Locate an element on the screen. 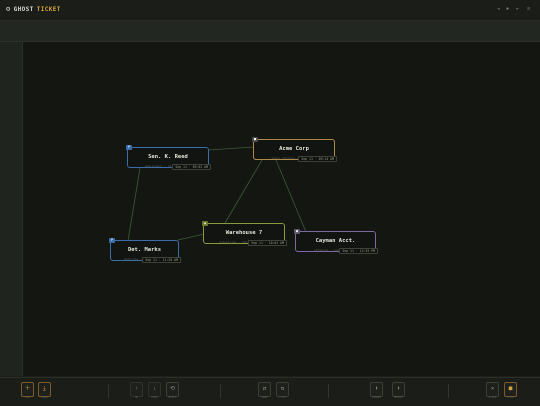  reset-icon: ⟲ is located at coordinates (172, 388).